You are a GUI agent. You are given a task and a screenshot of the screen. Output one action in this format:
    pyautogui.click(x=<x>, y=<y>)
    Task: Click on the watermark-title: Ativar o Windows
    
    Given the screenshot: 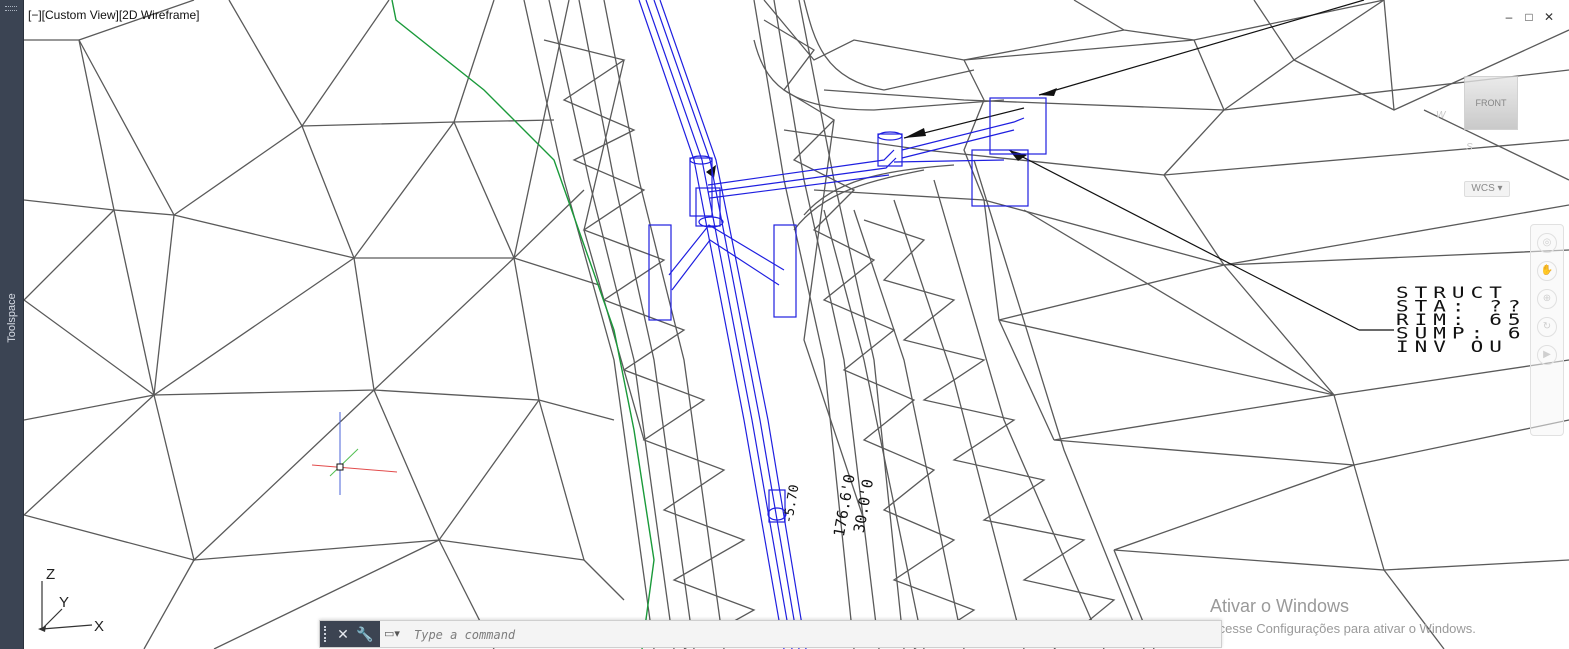 What is the action you would take?
    pyautogui.click(x=1280, y=606)
    